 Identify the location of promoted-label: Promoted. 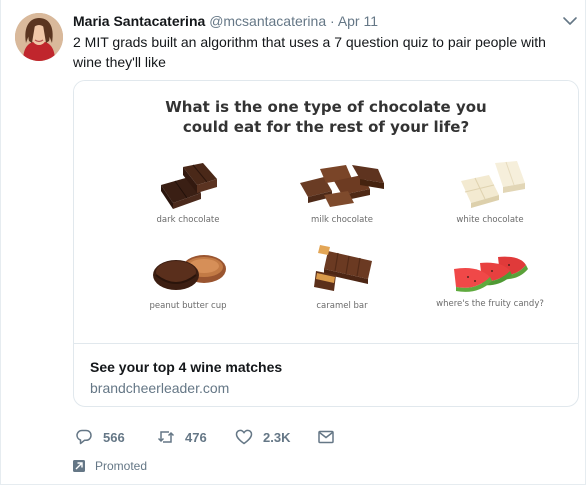
(121, 466).